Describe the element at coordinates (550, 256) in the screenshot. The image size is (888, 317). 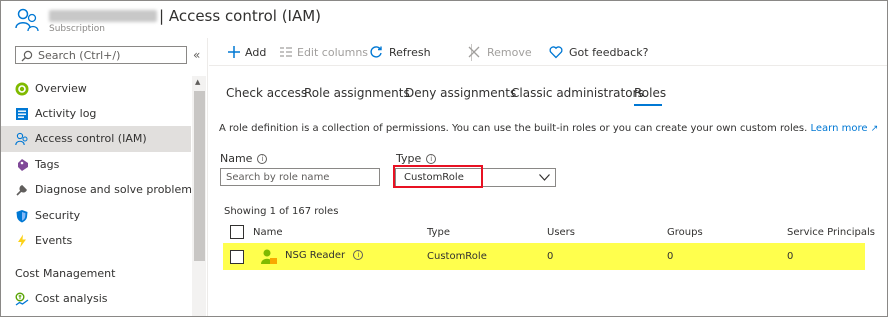
I see `role-users-cell: 0` at that location.